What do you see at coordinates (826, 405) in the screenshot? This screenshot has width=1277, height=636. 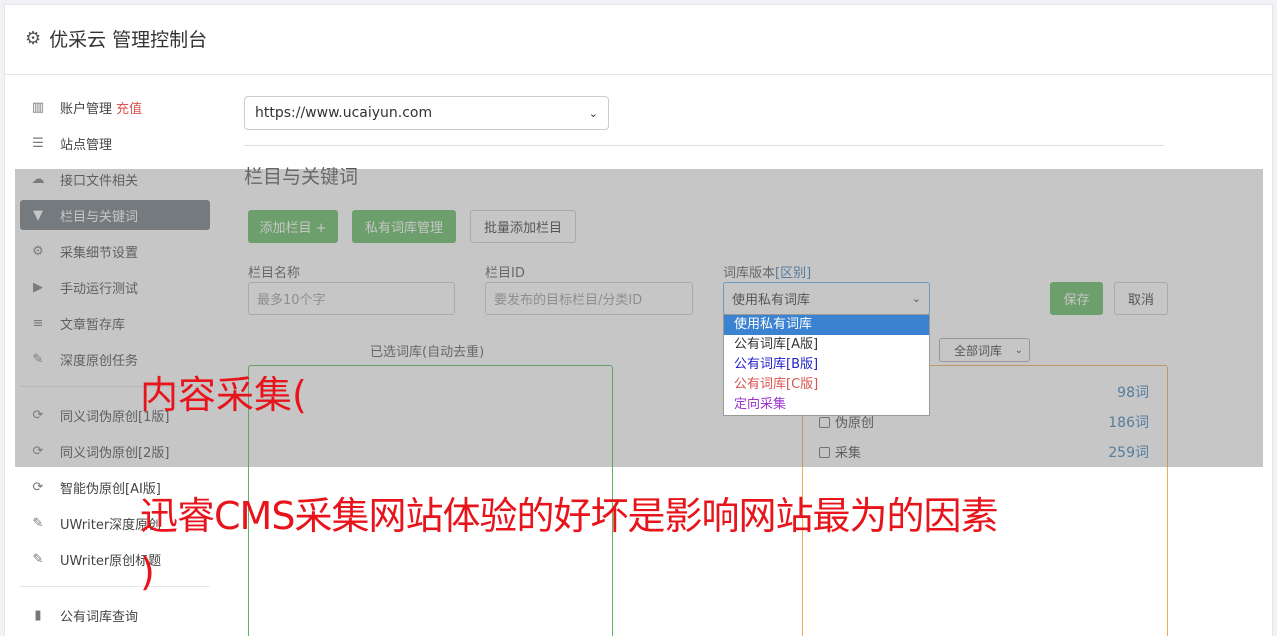 I see `dropdown-option: 定向采集` at bounding box center [826, 405].